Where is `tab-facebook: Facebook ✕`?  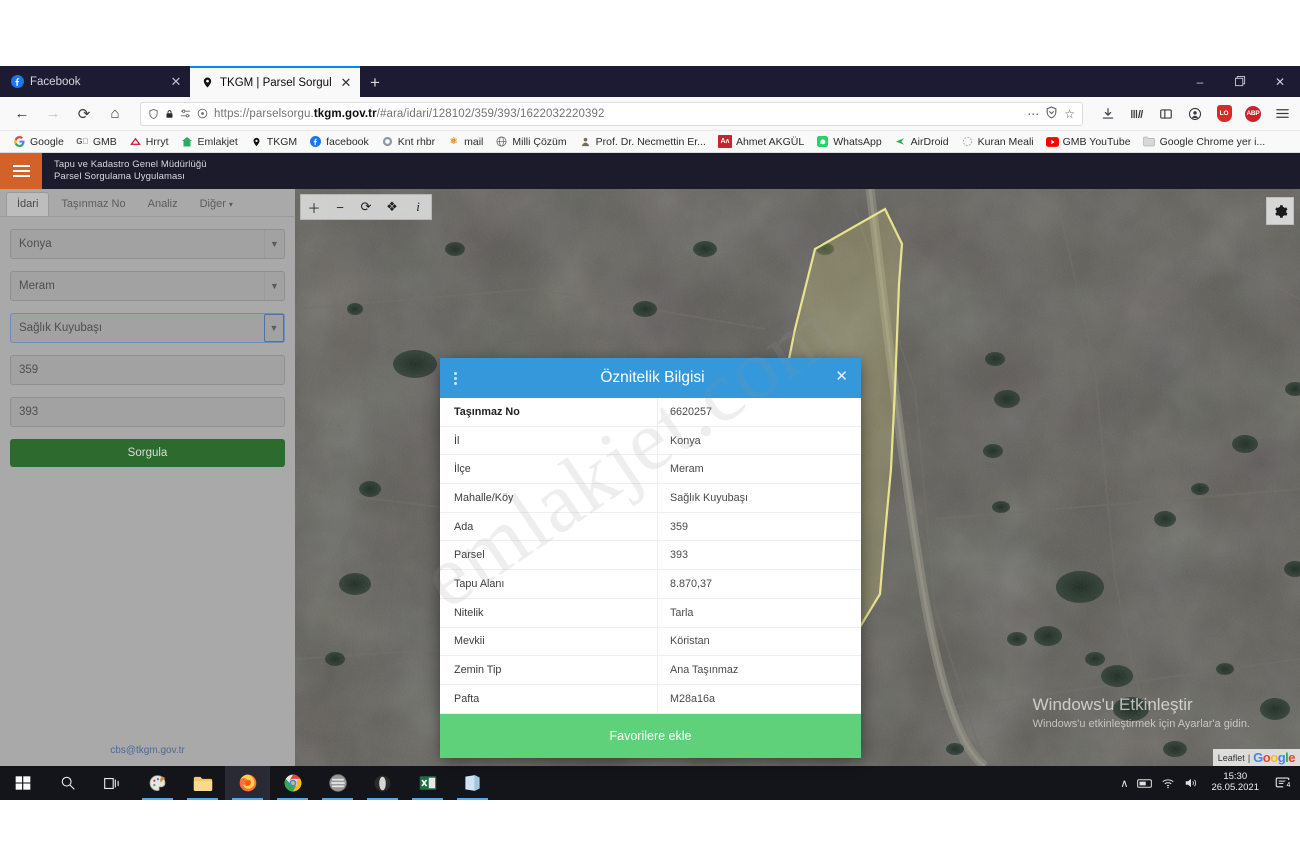
tab-facebook: Facebook ✕ is located at coordinates (95, 81).